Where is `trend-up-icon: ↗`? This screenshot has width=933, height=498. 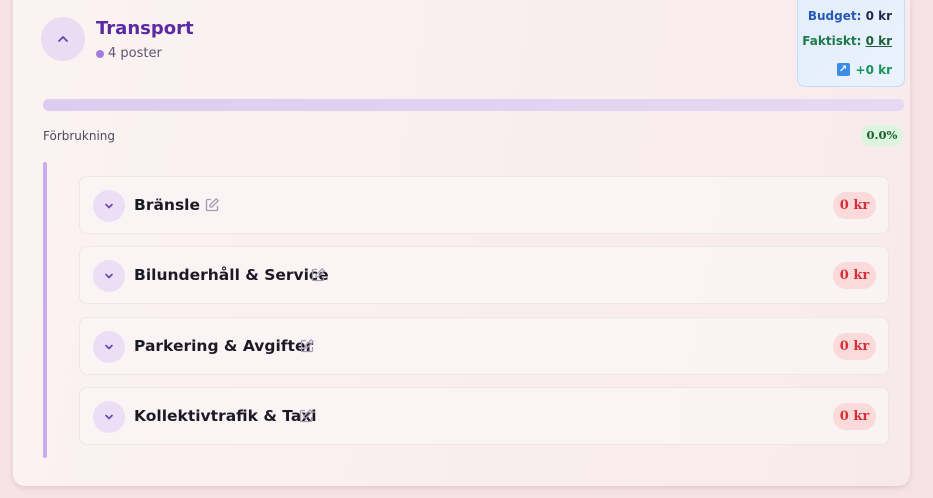
trend-up-icon: ↗ is located at coordinates (843, 69).